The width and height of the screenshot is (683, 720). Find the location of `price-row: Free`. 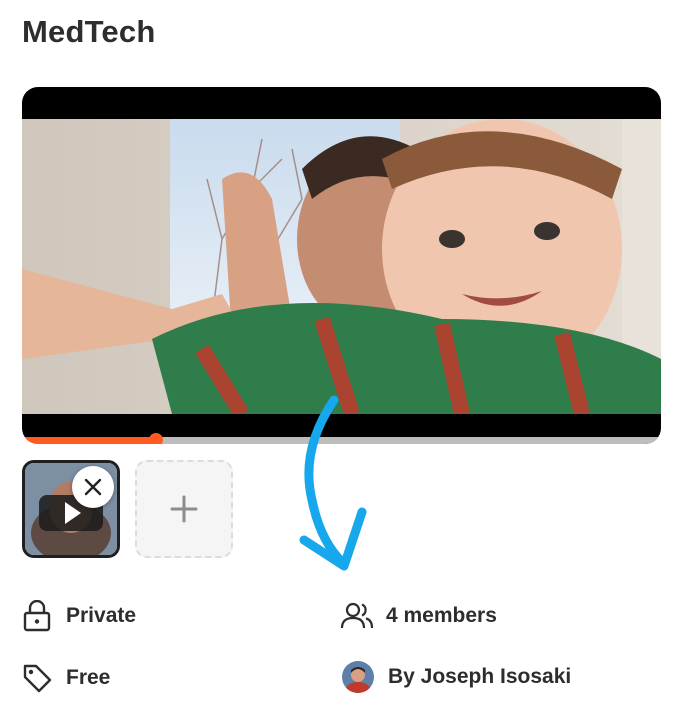

price-row: Free is located at coordinates (65, 678).